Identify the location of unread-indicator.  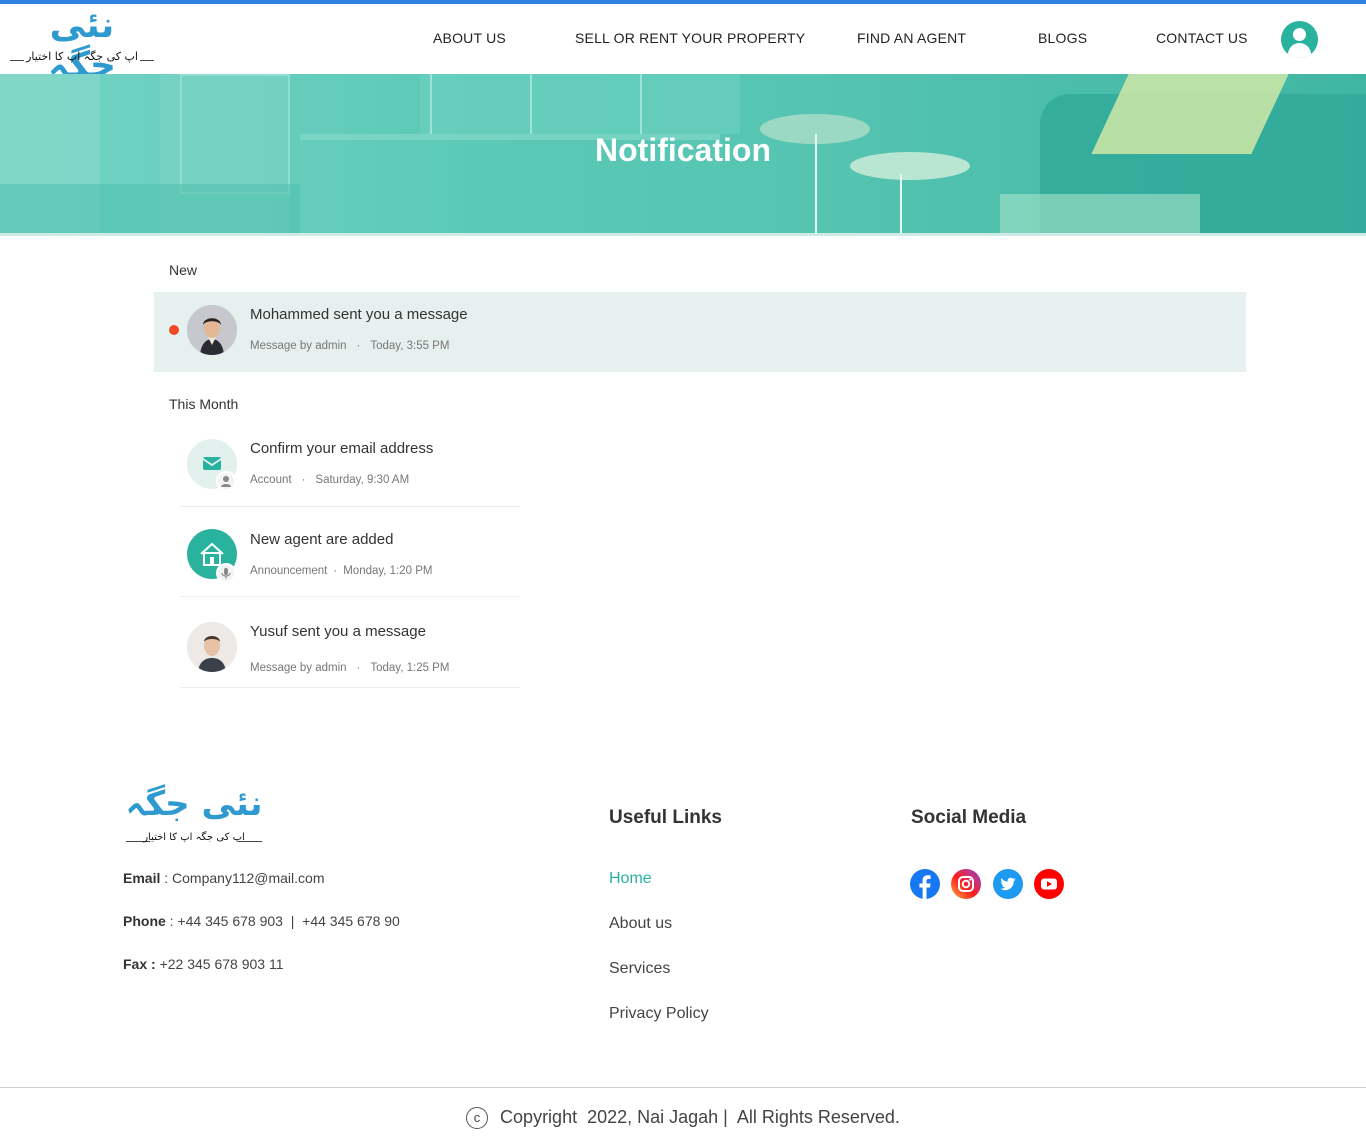
(174, 330).